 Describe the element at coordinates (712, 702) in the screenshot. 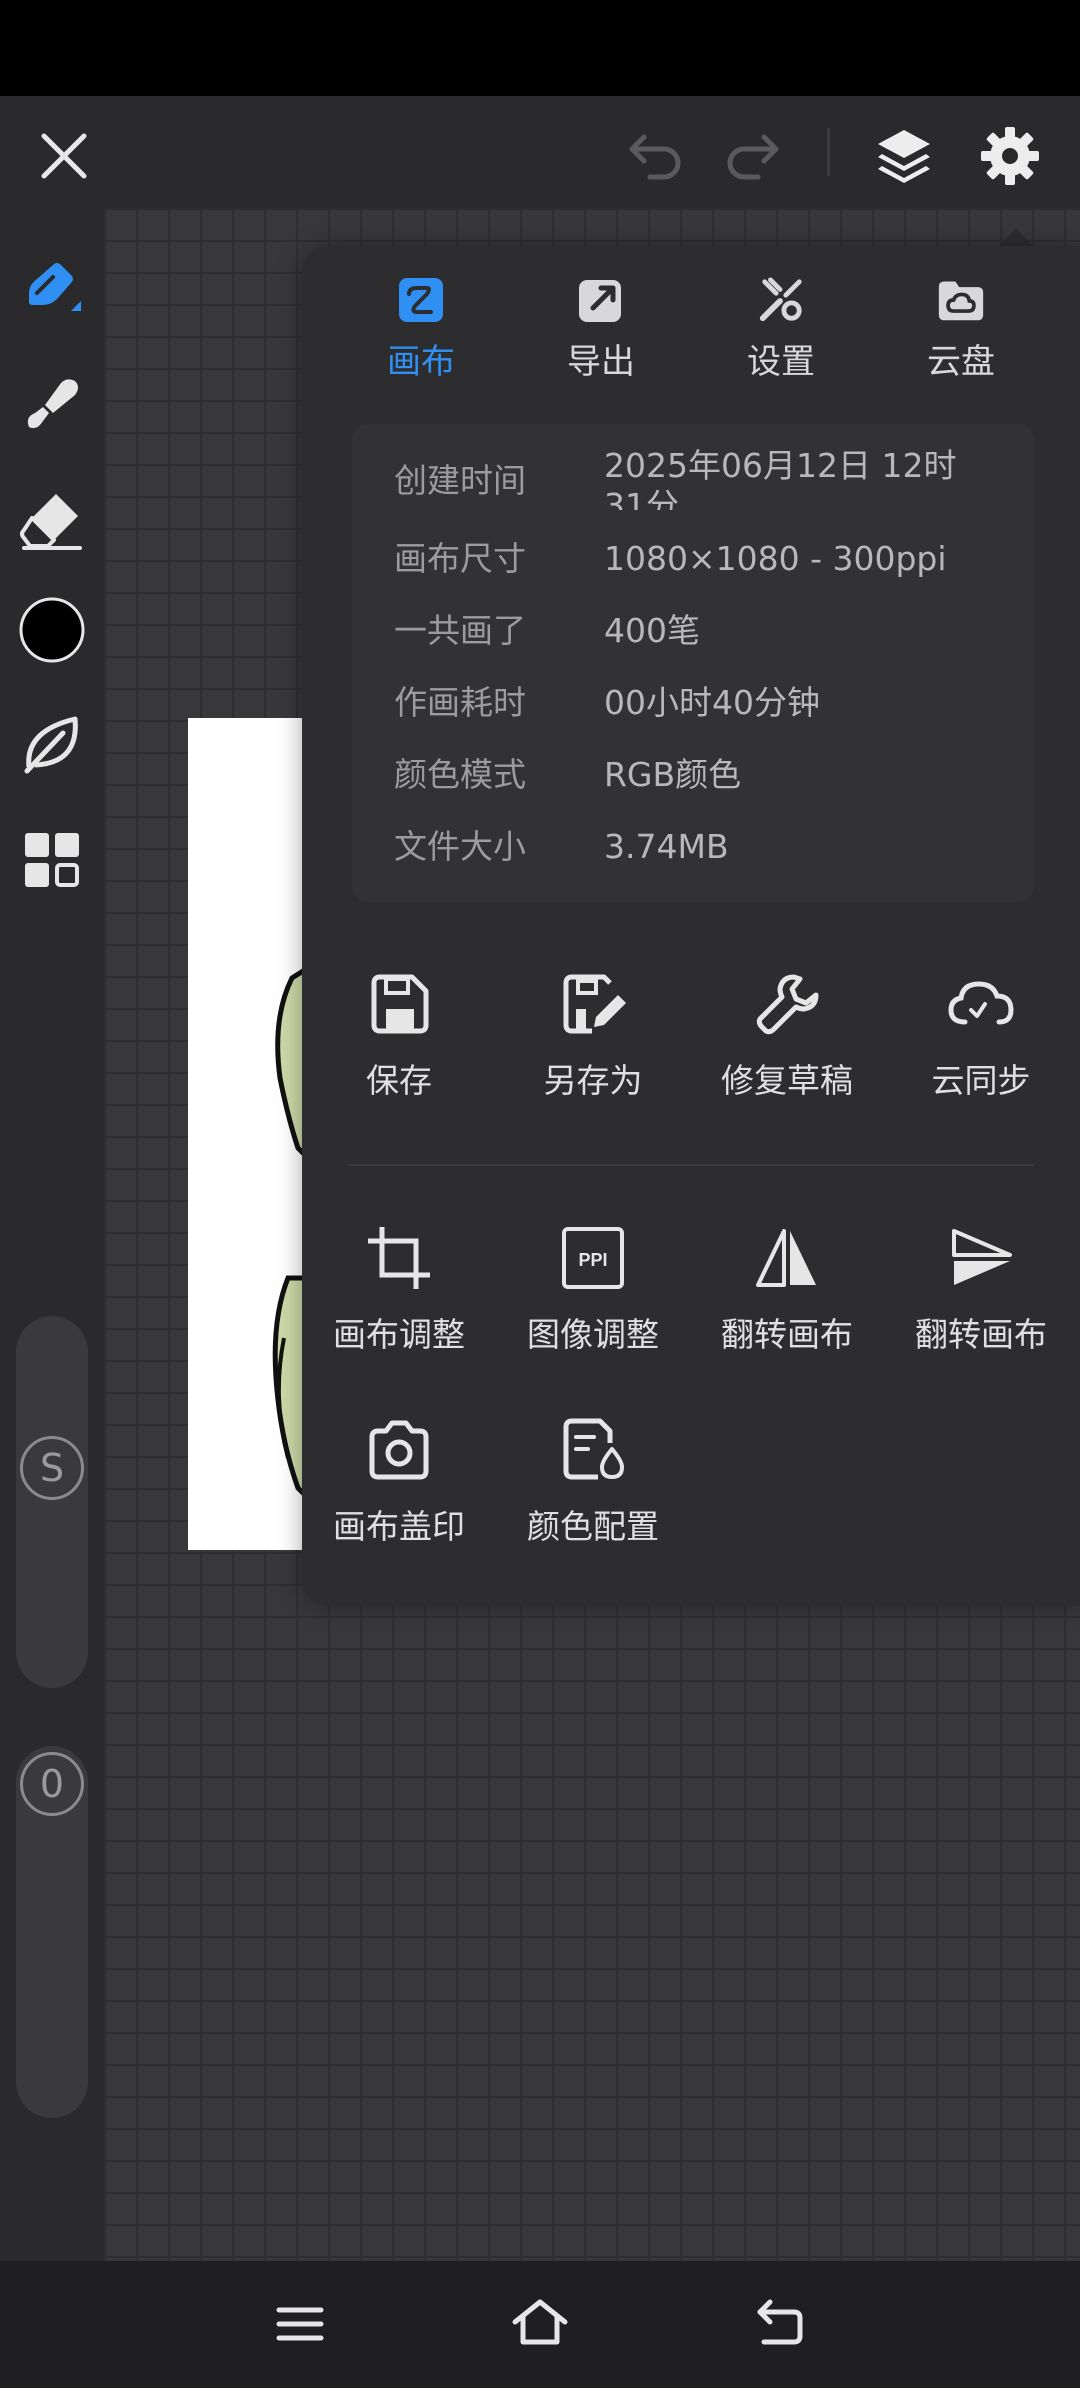

I see `info-value: 00小时40分钟` at that location.